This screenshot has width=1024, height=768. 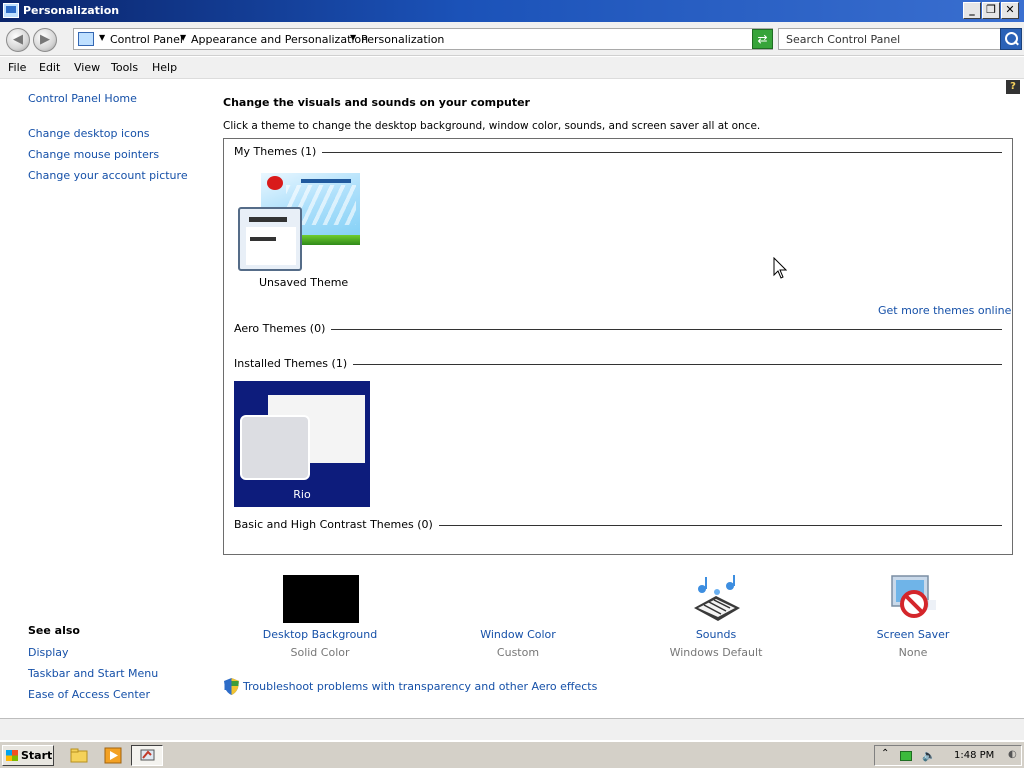 I want to click on menu-tools: Tools, so click(x=124, y=67).